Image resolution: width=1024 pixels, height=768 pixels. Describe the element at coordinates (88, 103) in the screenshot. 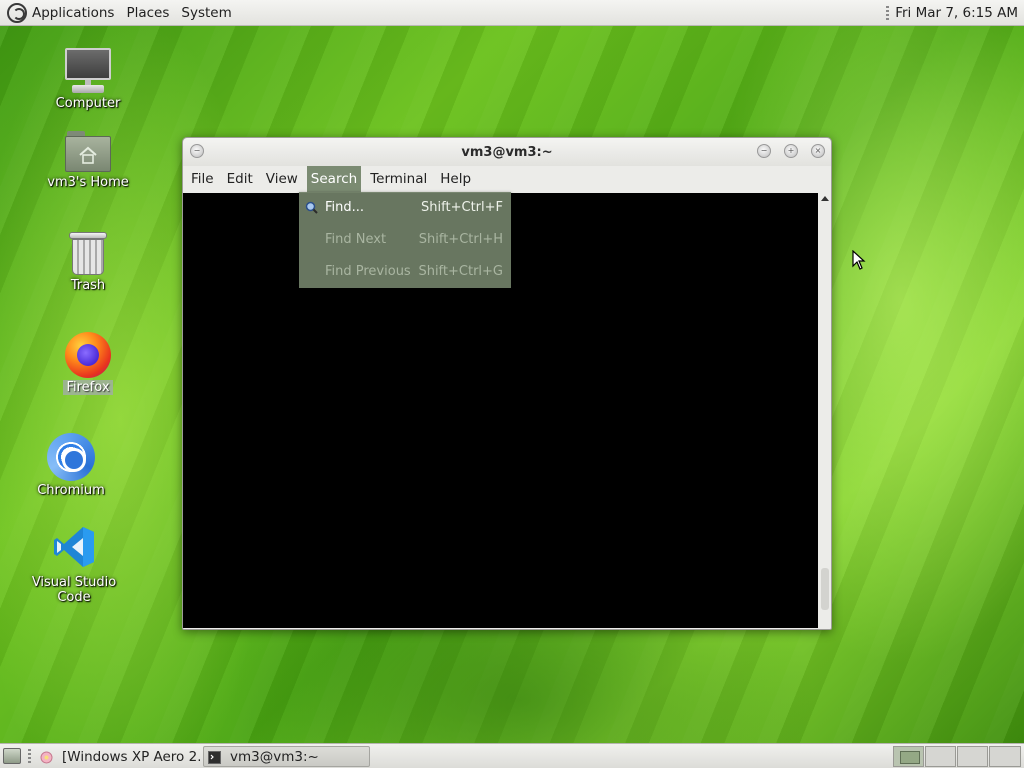

I see `desktop-icon-label: Computer` at that location.